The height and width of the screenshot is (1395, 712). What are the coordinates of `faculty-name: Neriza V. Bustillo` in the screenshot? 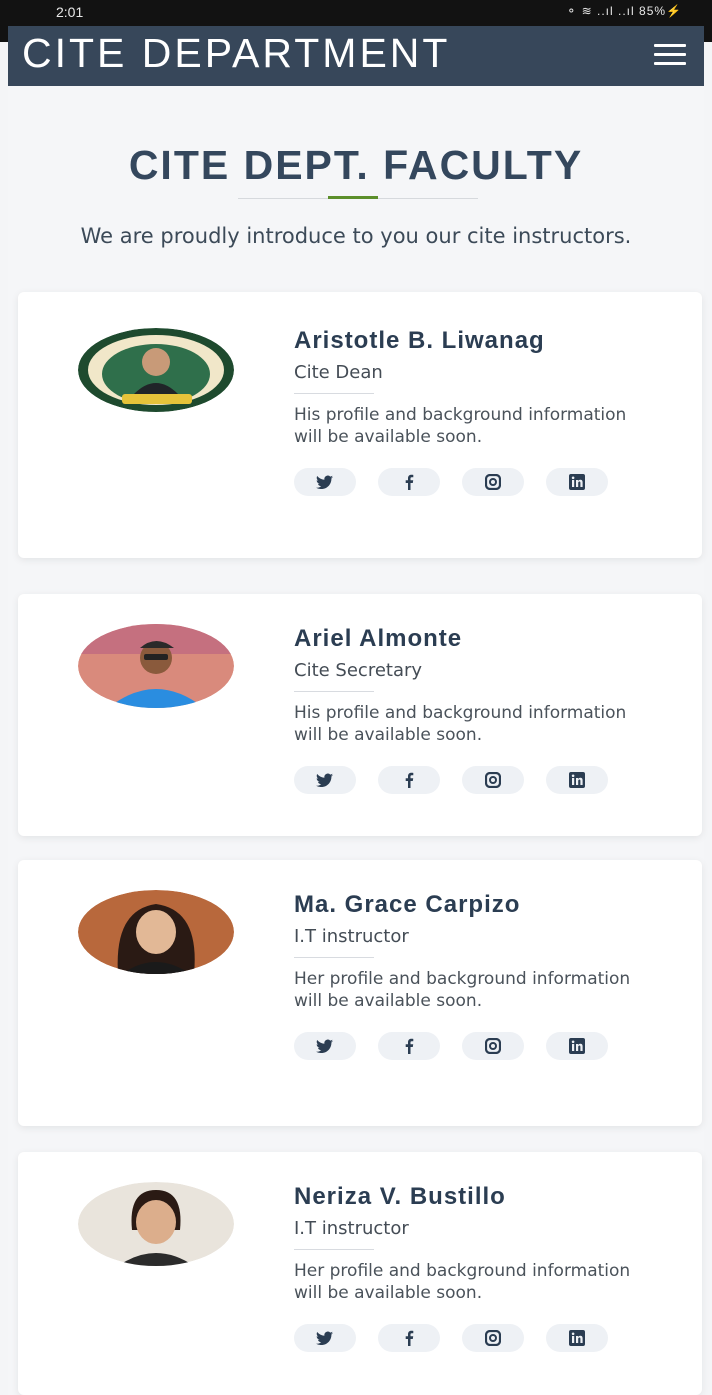 It's located at (400, 1196).